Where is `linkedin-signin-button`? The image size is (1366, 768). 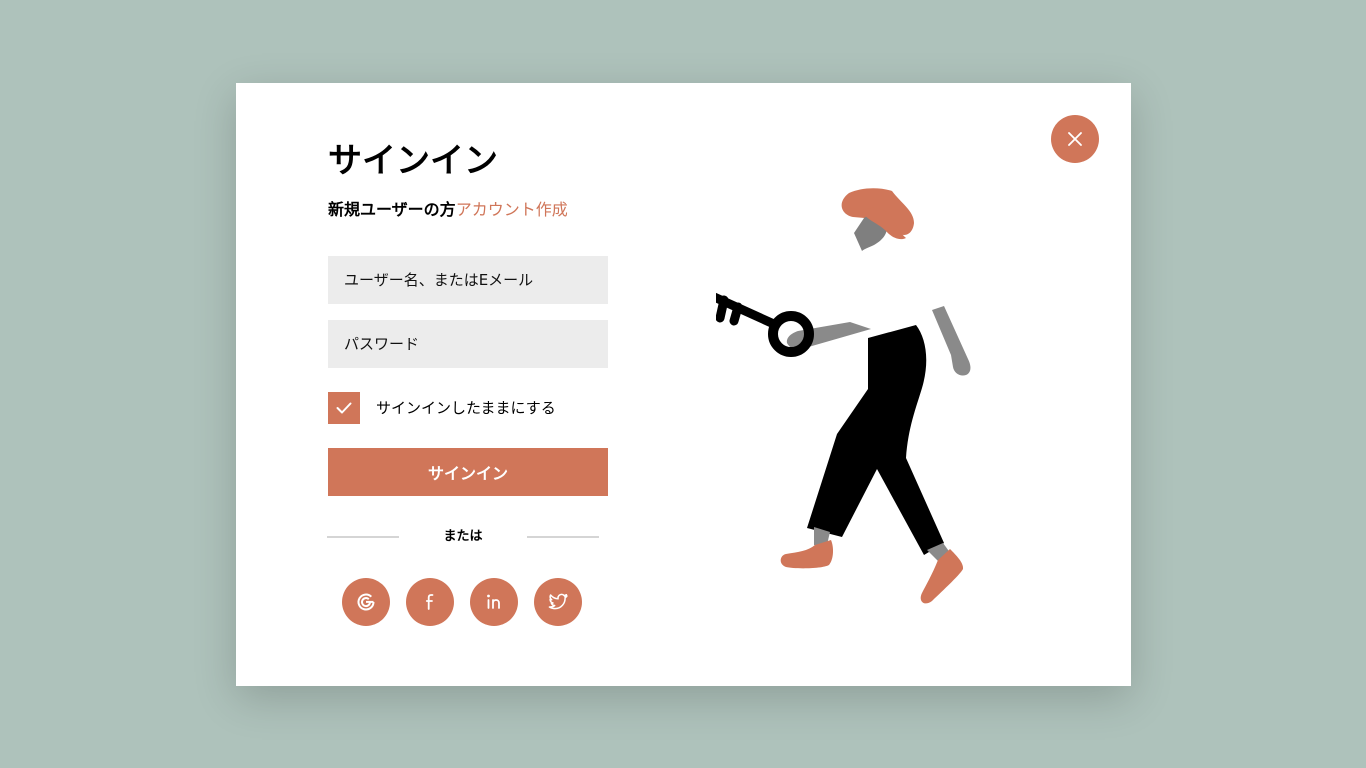 linkedin-signin-button is located at coordinates (494, 602).